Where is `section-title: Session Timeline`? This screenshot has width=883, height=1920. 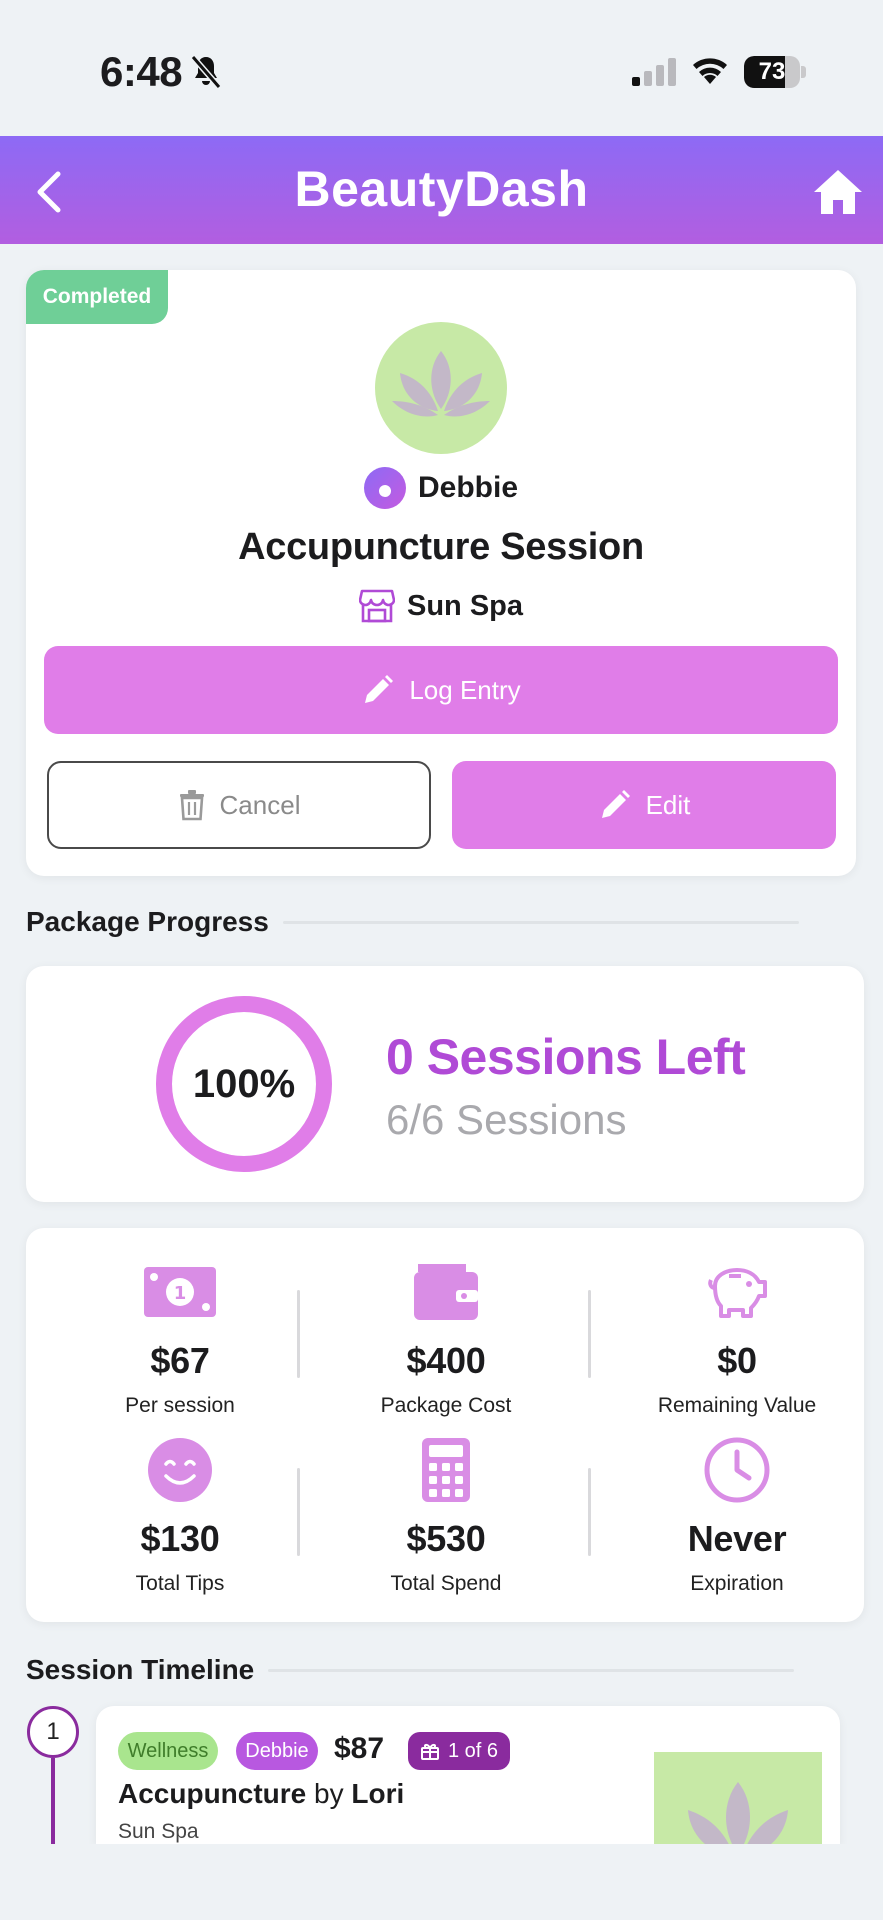 section-title: Session Timeline is located at coordinates (140, 1669).